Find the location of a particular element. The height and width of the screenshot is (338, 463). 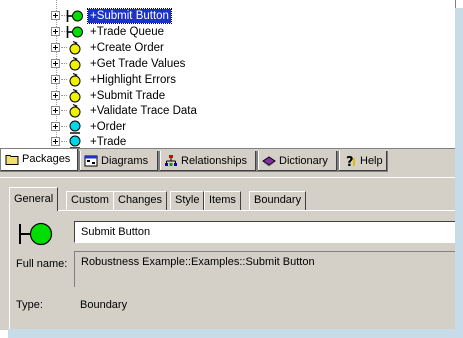

full-name-label: Full name: is located at coordinates (42, 264).